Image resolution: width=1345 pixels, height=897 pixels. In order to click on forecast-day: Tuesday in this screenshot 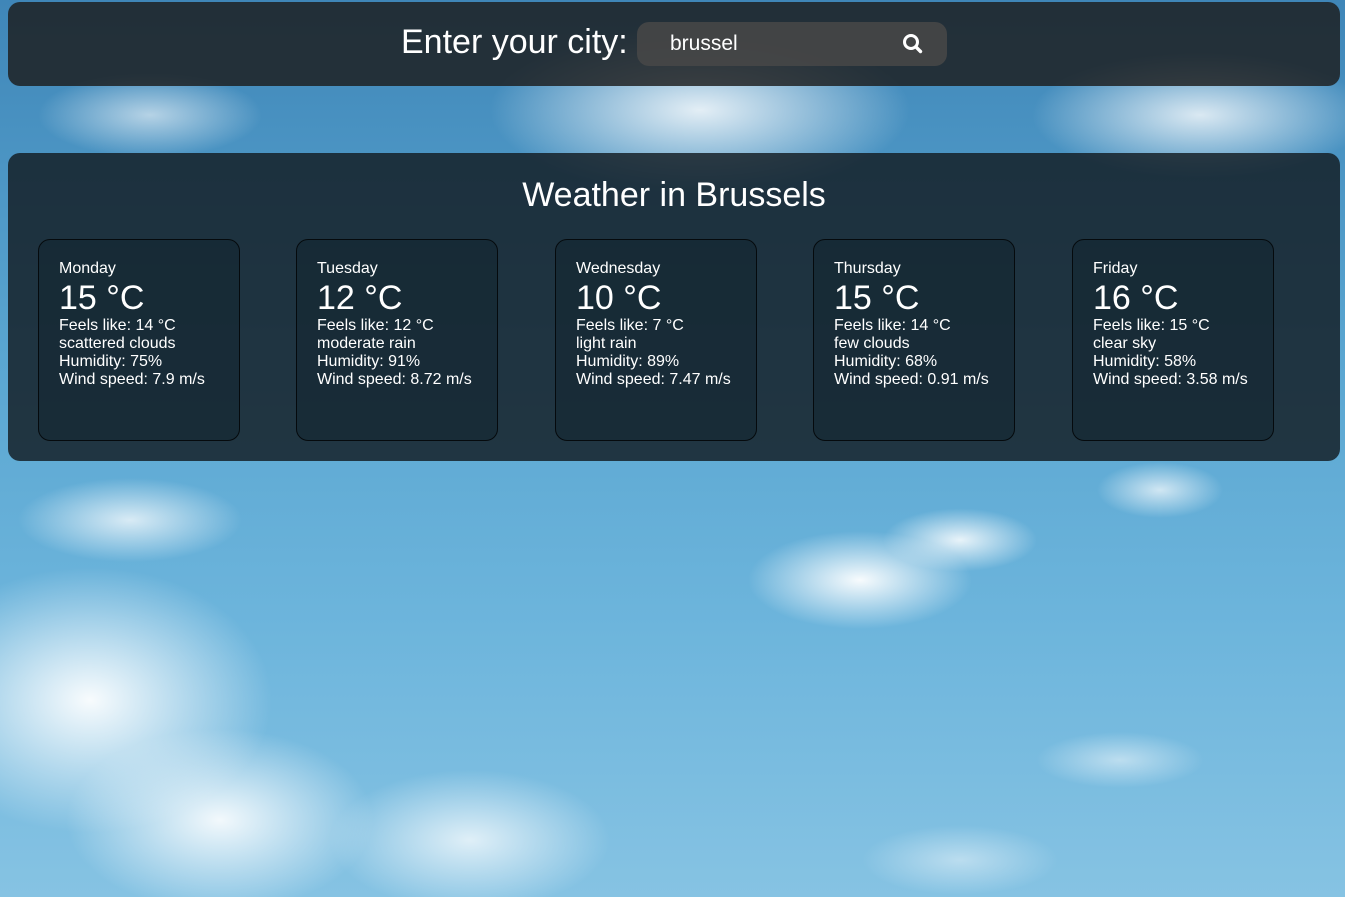, I will do `click(347, 268)`.